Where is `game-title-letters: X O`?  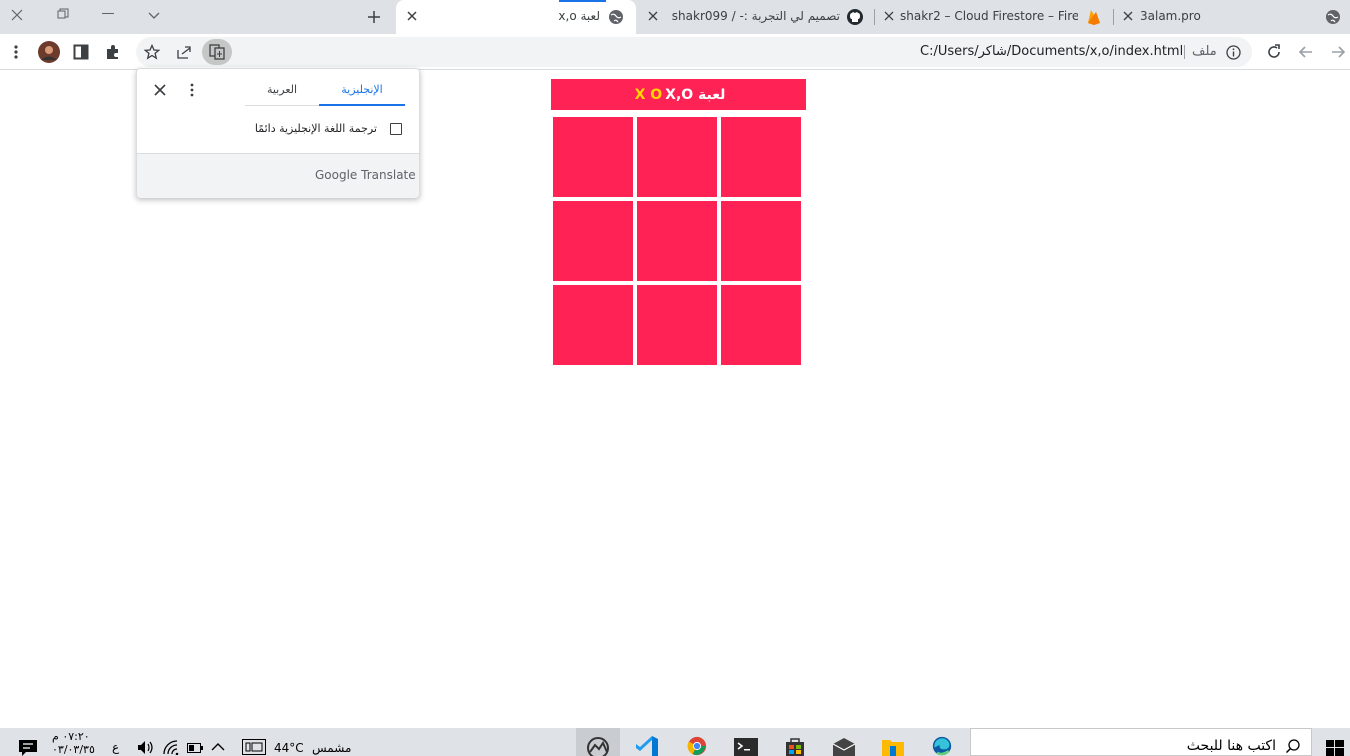 game-title-letters: X O is located at coordinates (648, 94).